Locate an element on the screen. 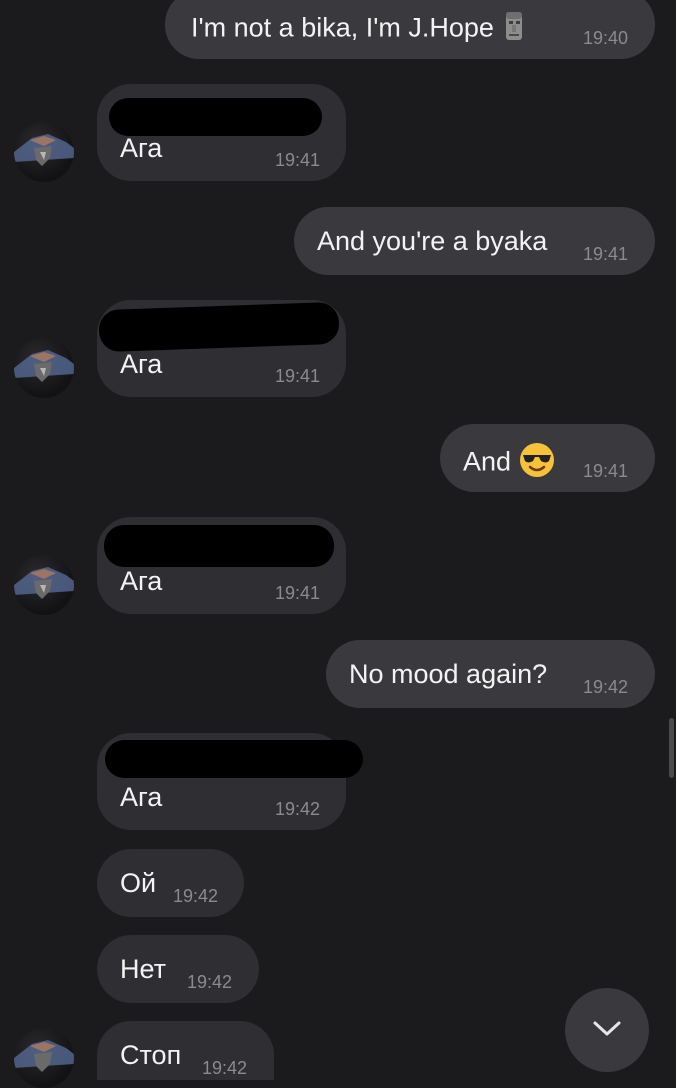  message-bubble-incoming: Ой 19:42 is located at coordinates (170, 883).